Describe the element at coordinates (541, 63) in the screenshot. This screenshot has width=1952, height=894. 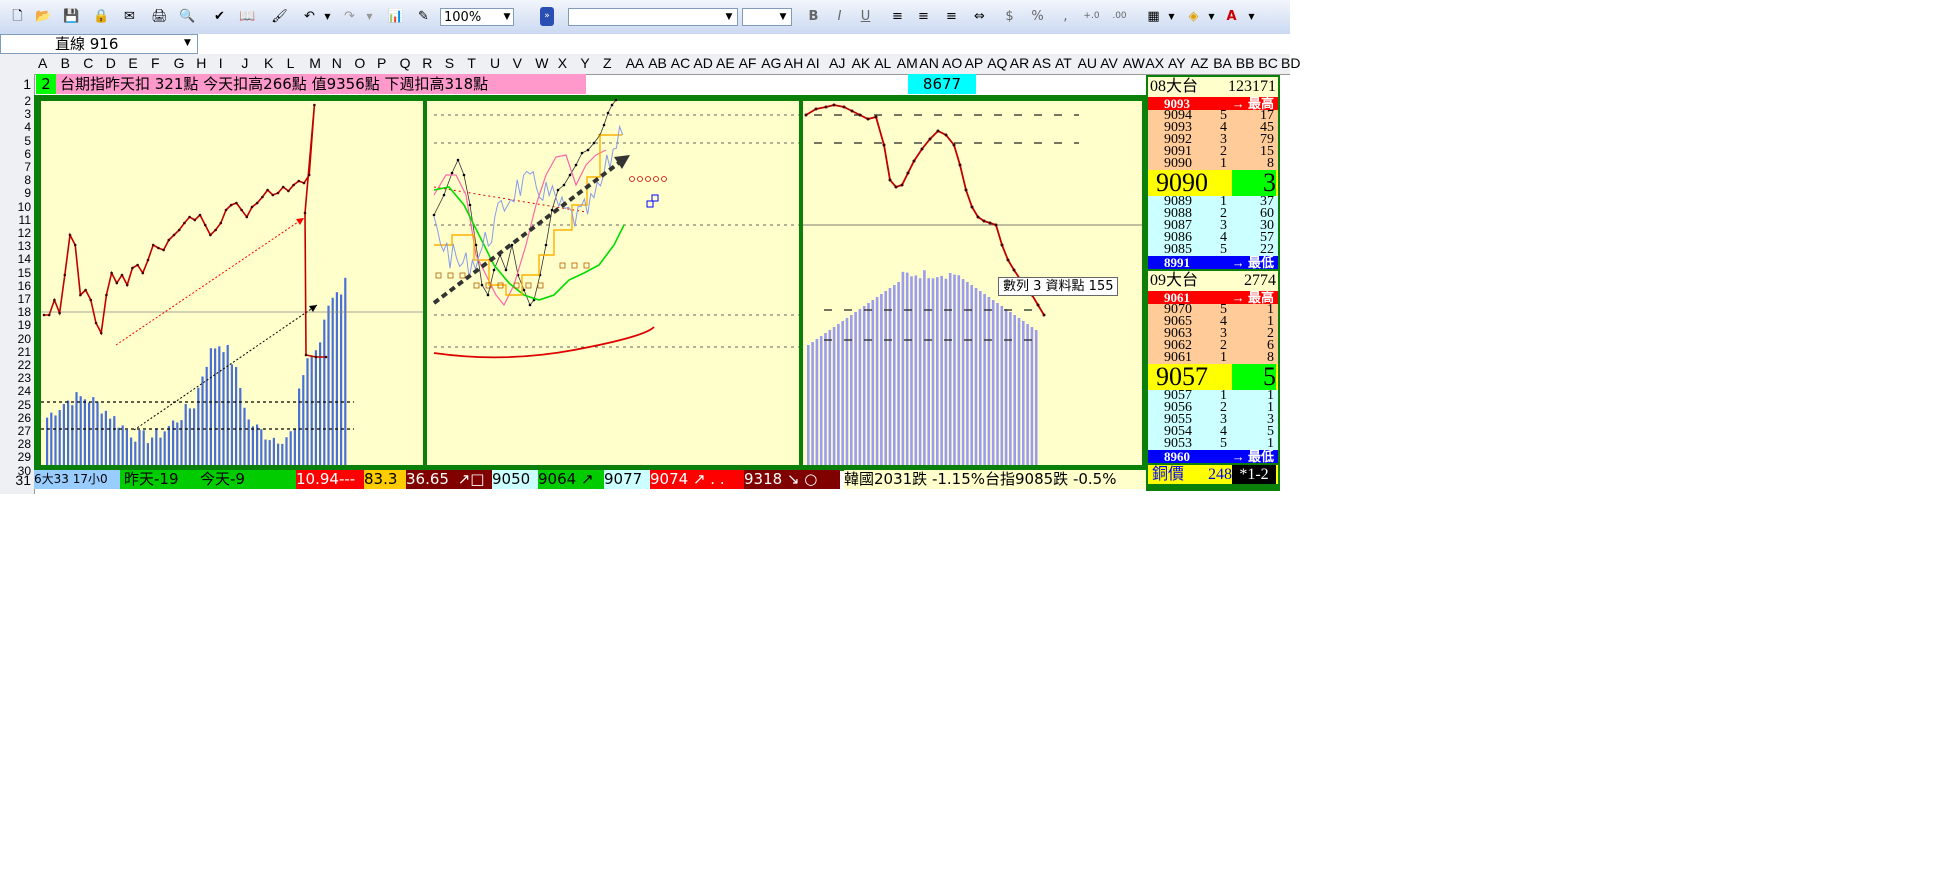
I see `column-header: W` at that location.